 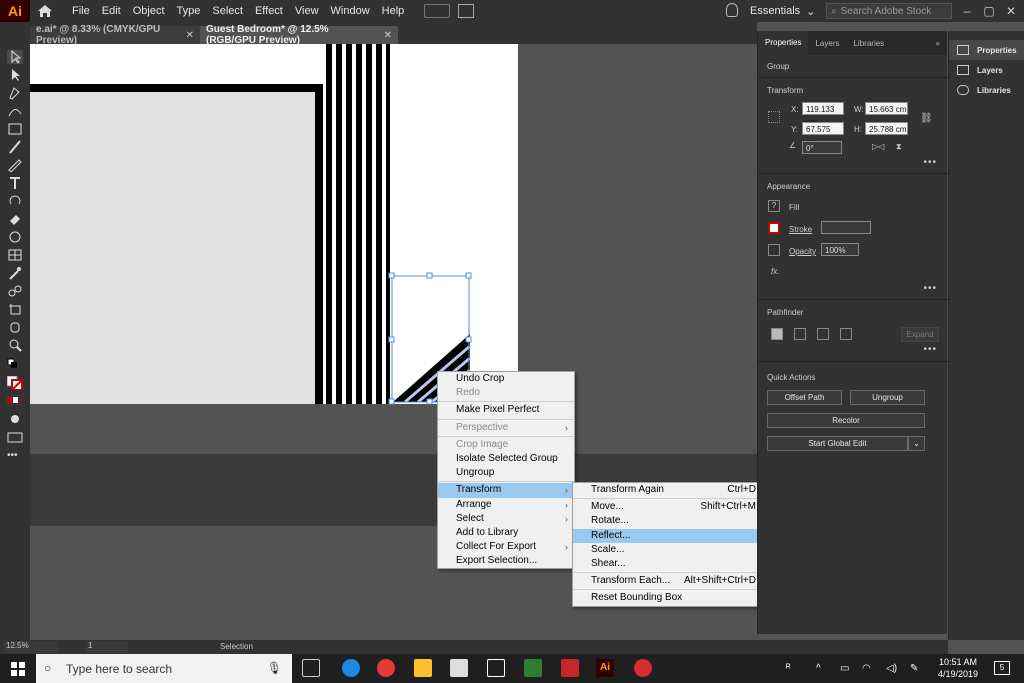 What do you see at coordinates (506, 490) in the screenshot?
I see `menu-item-transform: Transform ›` at bounding box center [506, 490].